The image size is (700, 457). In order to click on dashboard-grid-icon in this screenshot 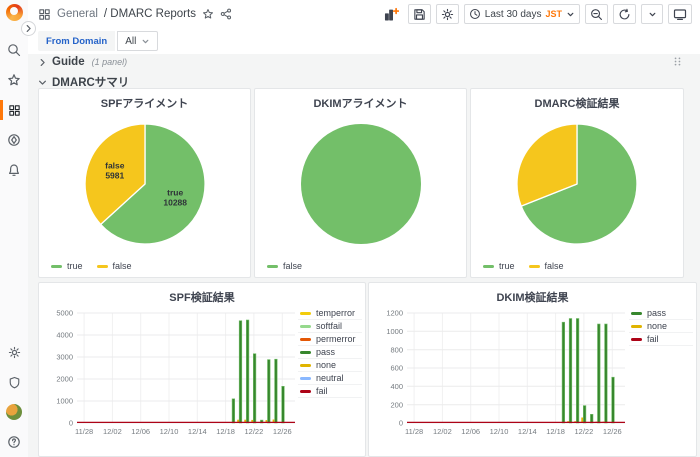, I will do `click(44, 14)`.